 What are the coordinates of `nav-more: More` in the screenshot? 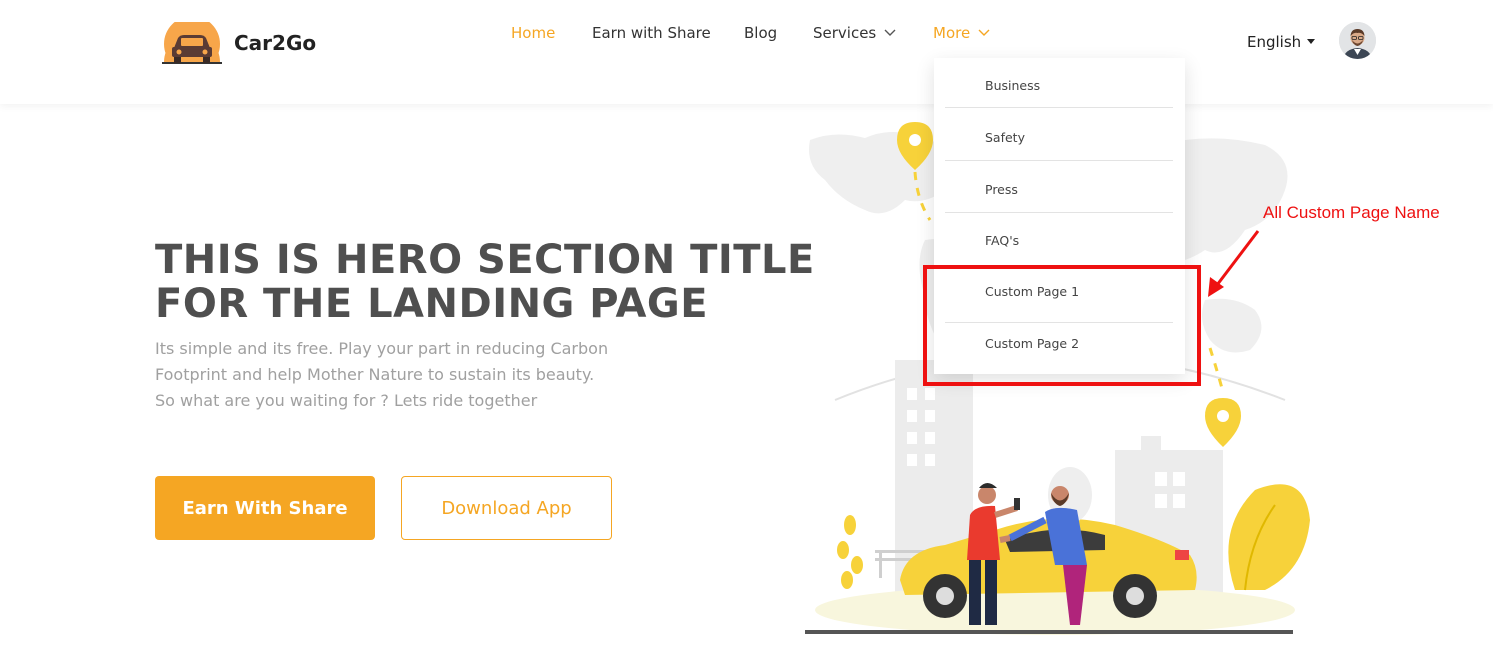 It's located at (961, 33).